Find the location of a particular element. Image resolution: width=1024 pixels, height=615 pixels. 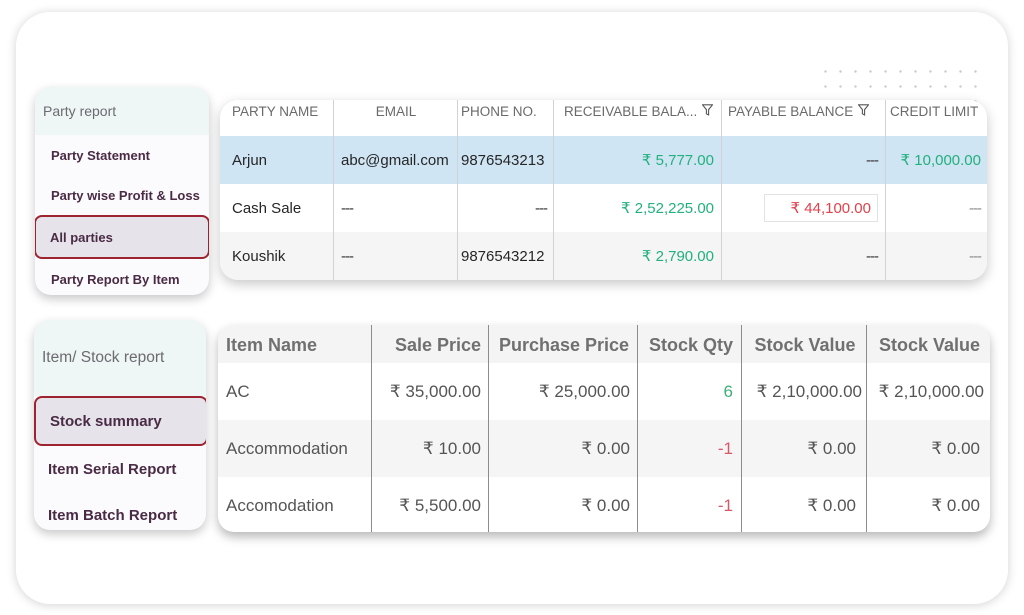

column-header-credit-limit: CREDIT LIMIT is located at coordinates (936, 118).